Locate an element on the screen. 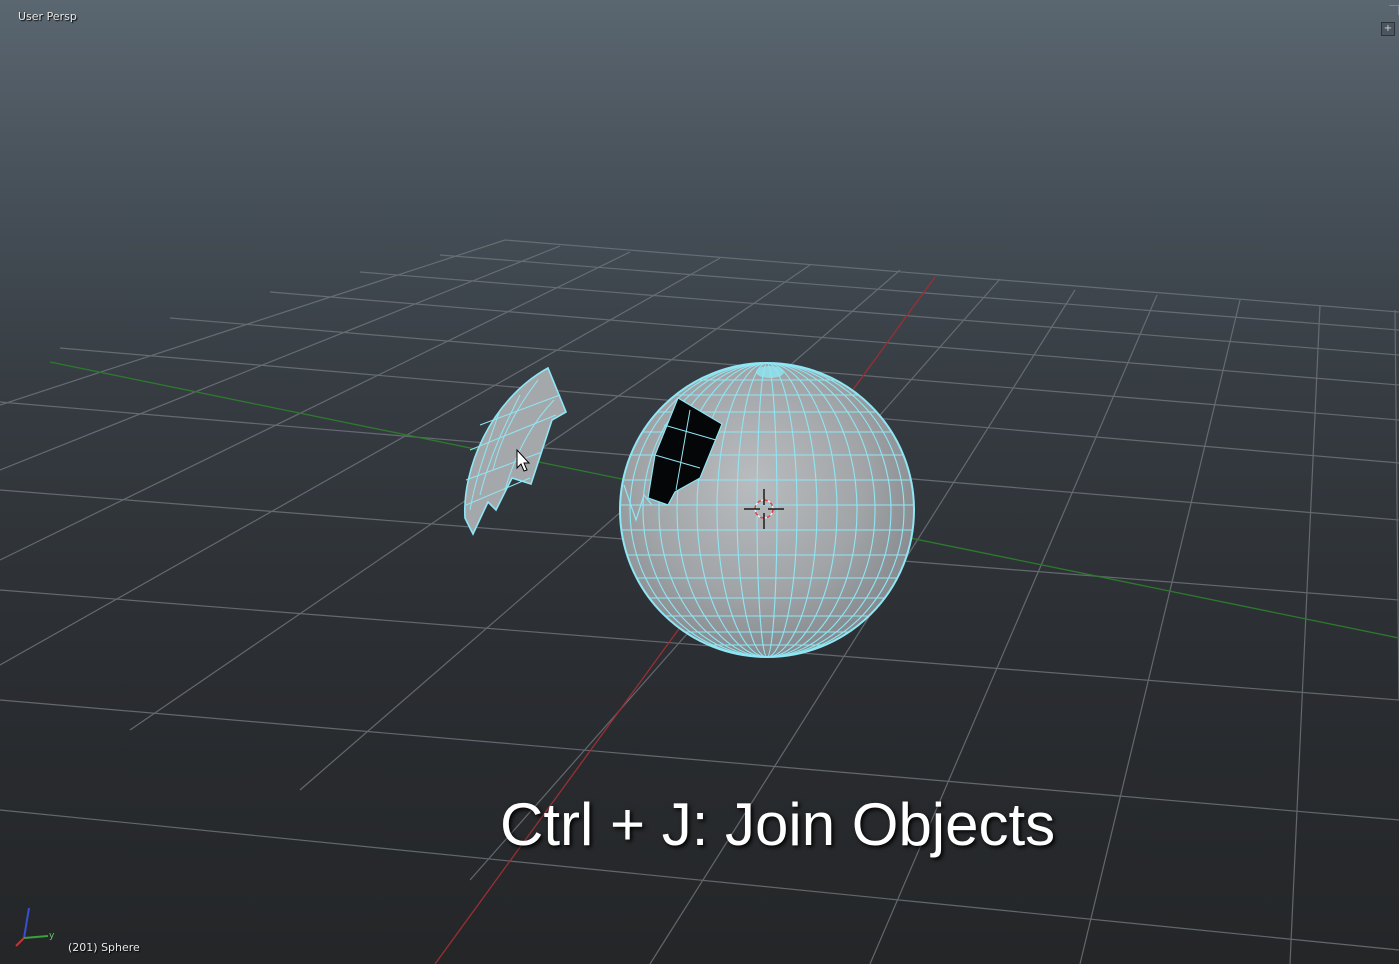  object-info: (201) Sphere is located at coordinates (104, 947).